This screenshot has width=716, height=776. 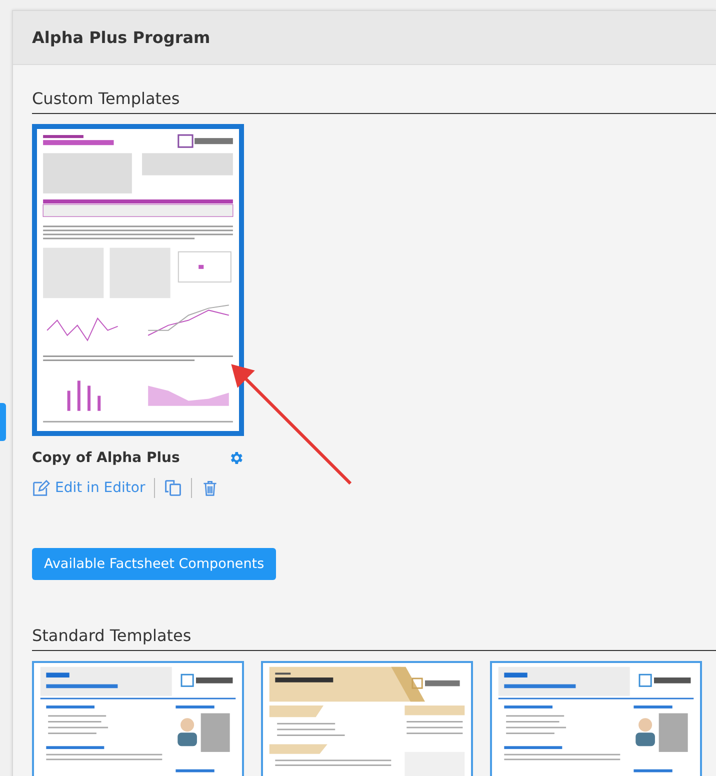 I want to click on factsheet-components-button: Available Factsheet Components, so click(x=154, y=564).